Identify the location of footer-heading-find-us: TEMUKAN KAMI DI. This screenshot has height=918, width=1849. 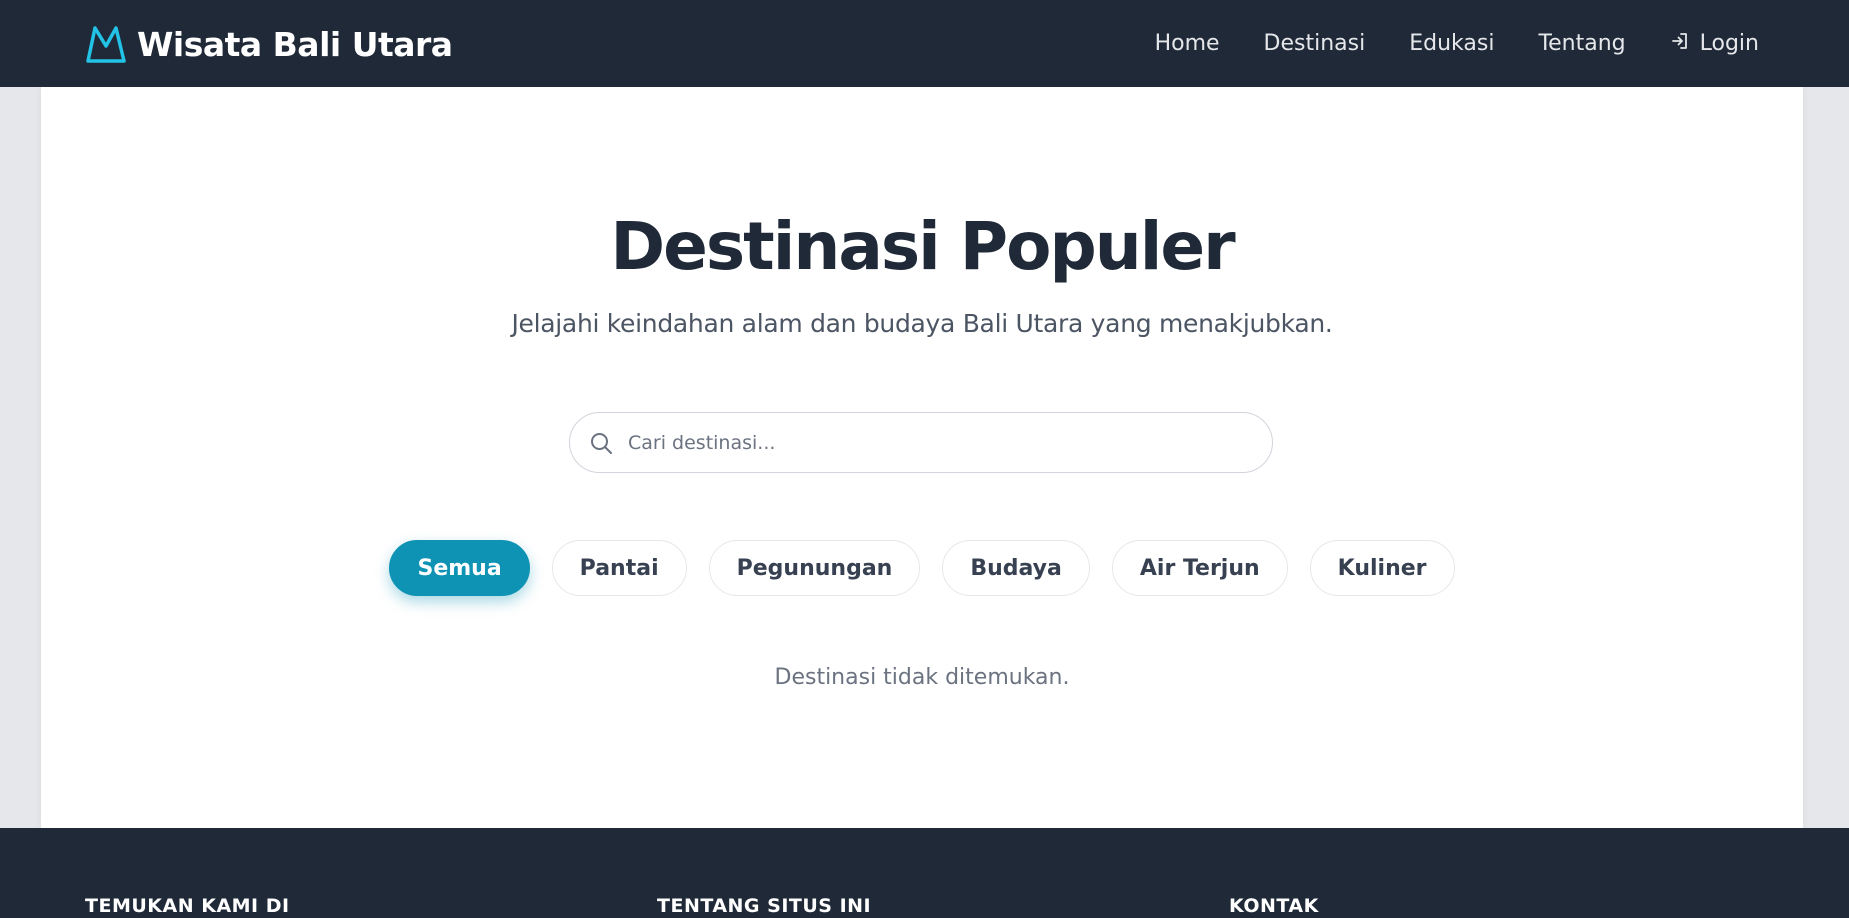
(187, 906).